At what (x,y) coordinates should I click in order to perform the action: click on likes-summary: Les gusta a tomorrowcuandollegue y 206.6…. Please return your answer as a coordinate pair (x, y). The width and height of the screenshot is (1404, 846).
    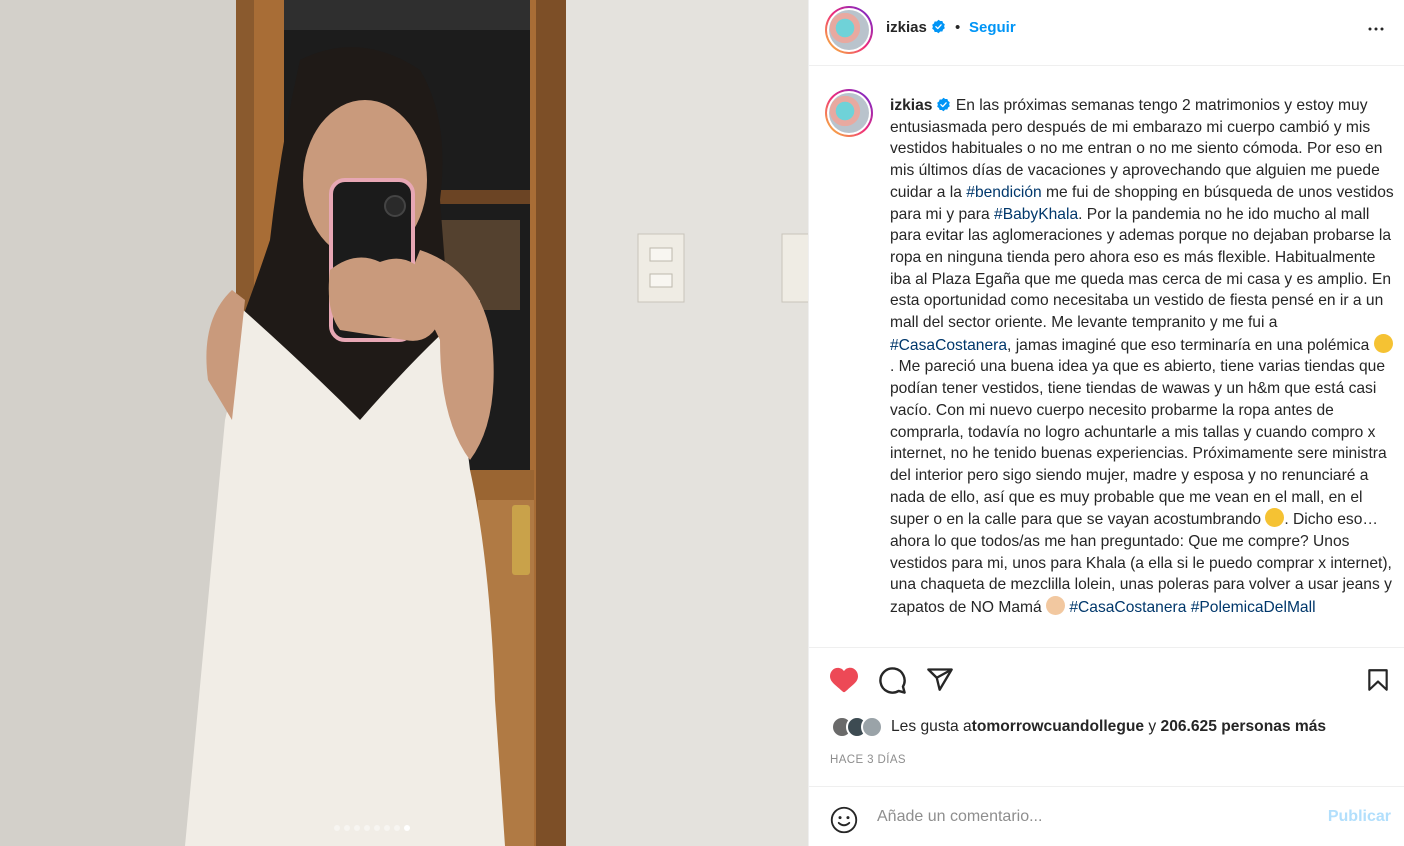
    Looking at the image, I should click on (1078, 727).